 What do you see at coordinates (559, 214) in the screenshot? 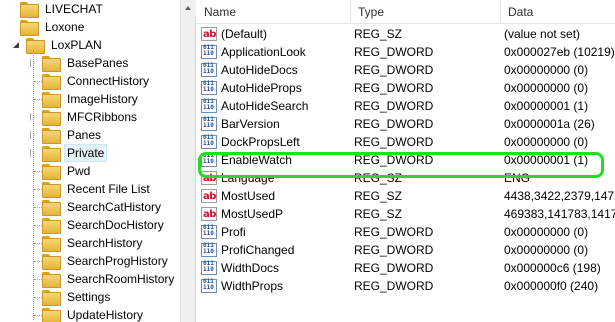
I see `value-data: 469383,141783,141718` at bounding box center [559, 214].